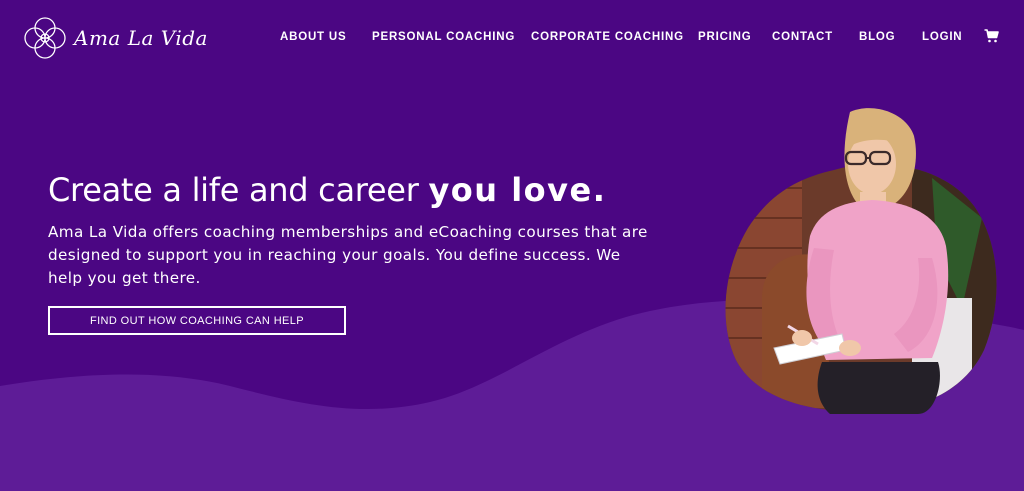  Describe the element at coordinates (238, 190) in the screenshot. I see `headline-regular: Create a life and career` at that location.